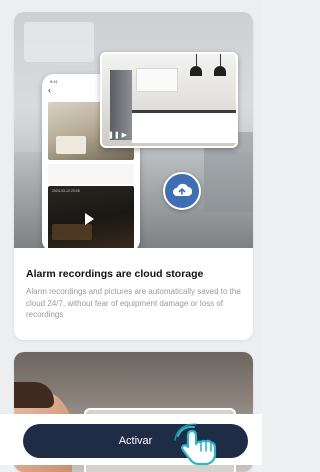  What do you see at coordinates (121, 105) in the screenshot?
I see `fridge-shape` at bounding box center [121, 105].